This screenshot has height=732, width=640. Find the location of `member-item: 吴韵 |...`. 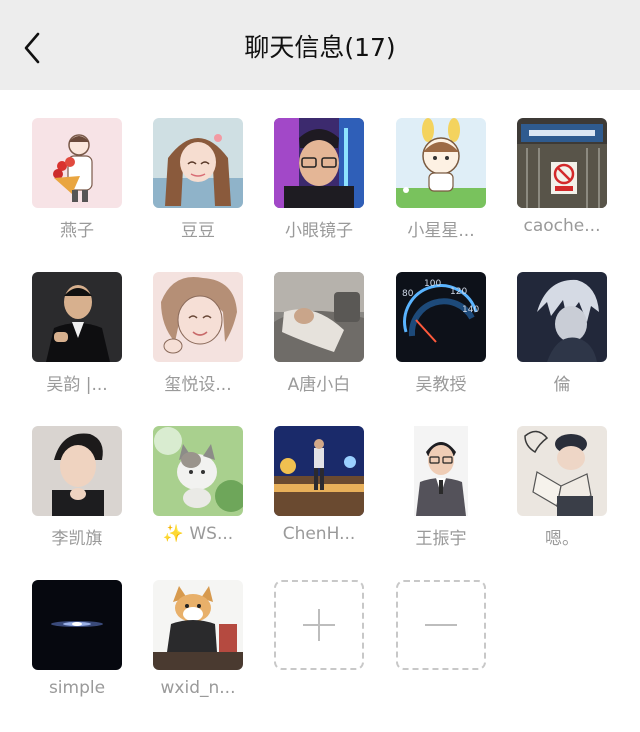

member-item: 吴韵 |... is located at coordinates (77, 342).